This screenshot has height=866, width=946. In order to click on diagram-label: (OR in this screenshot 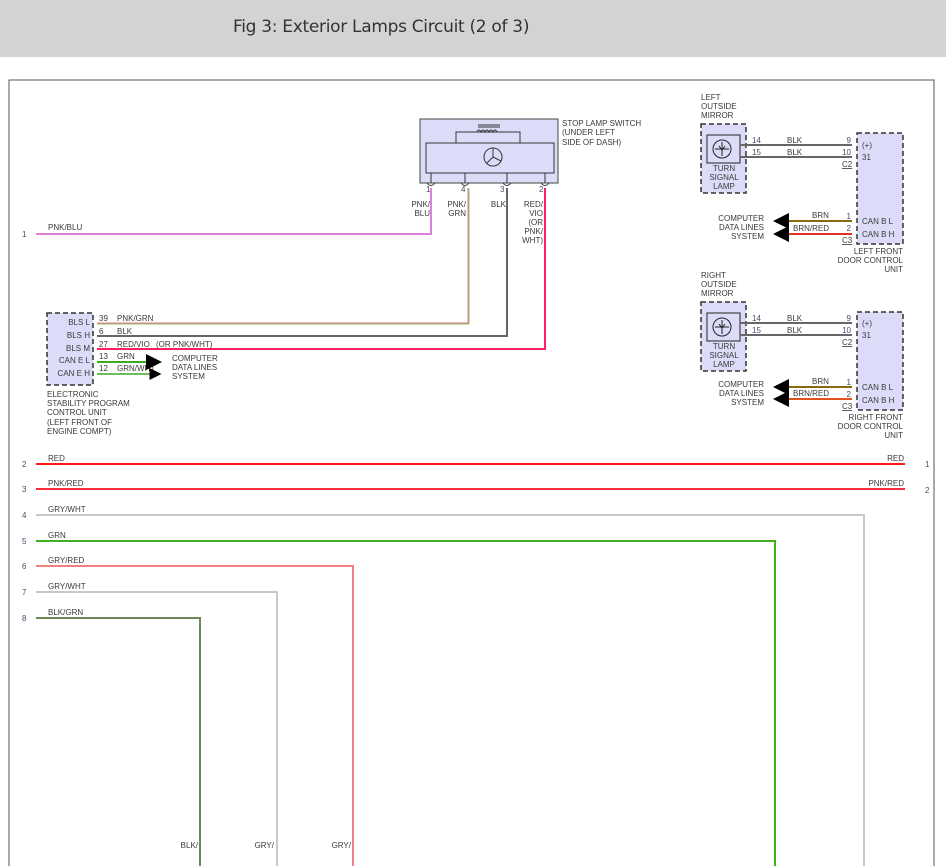, I will do `click(535, 222)`.